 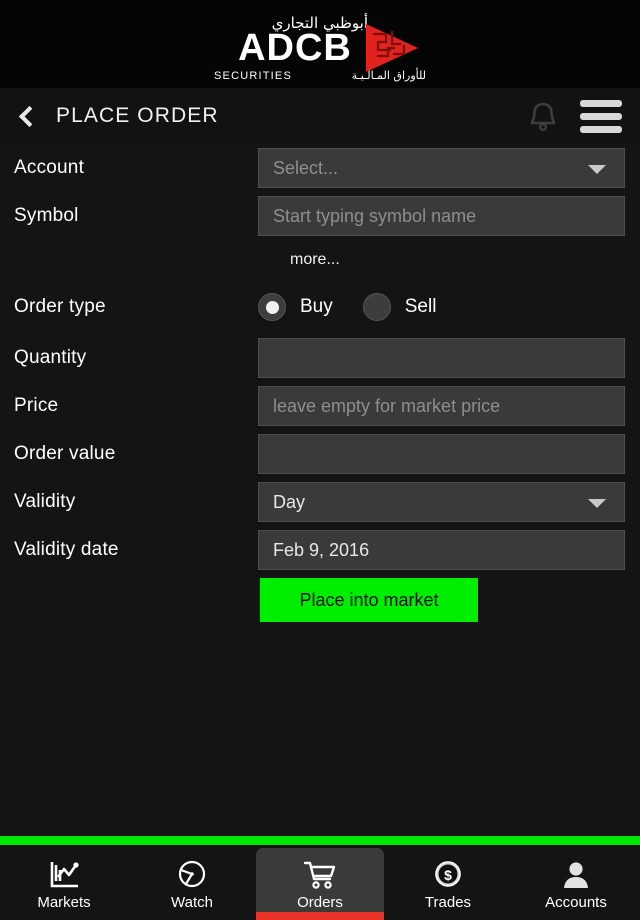 I want to click on quantity-input, so click(x=441, y=358).